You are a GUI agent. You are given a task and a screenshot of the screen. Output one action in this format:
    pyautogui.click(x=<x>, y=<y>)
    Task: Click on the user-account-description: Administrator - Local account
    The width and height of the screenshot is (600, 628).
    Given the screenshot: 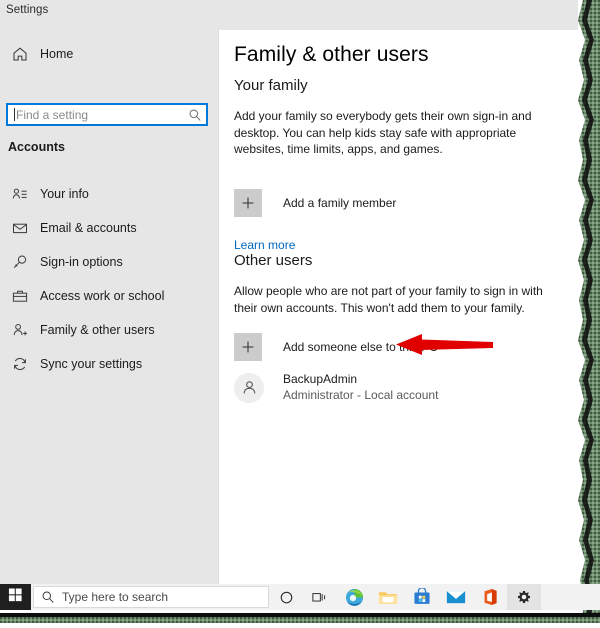 What is the action you would take?
    pyautogui.click(x=361, y=395)
    